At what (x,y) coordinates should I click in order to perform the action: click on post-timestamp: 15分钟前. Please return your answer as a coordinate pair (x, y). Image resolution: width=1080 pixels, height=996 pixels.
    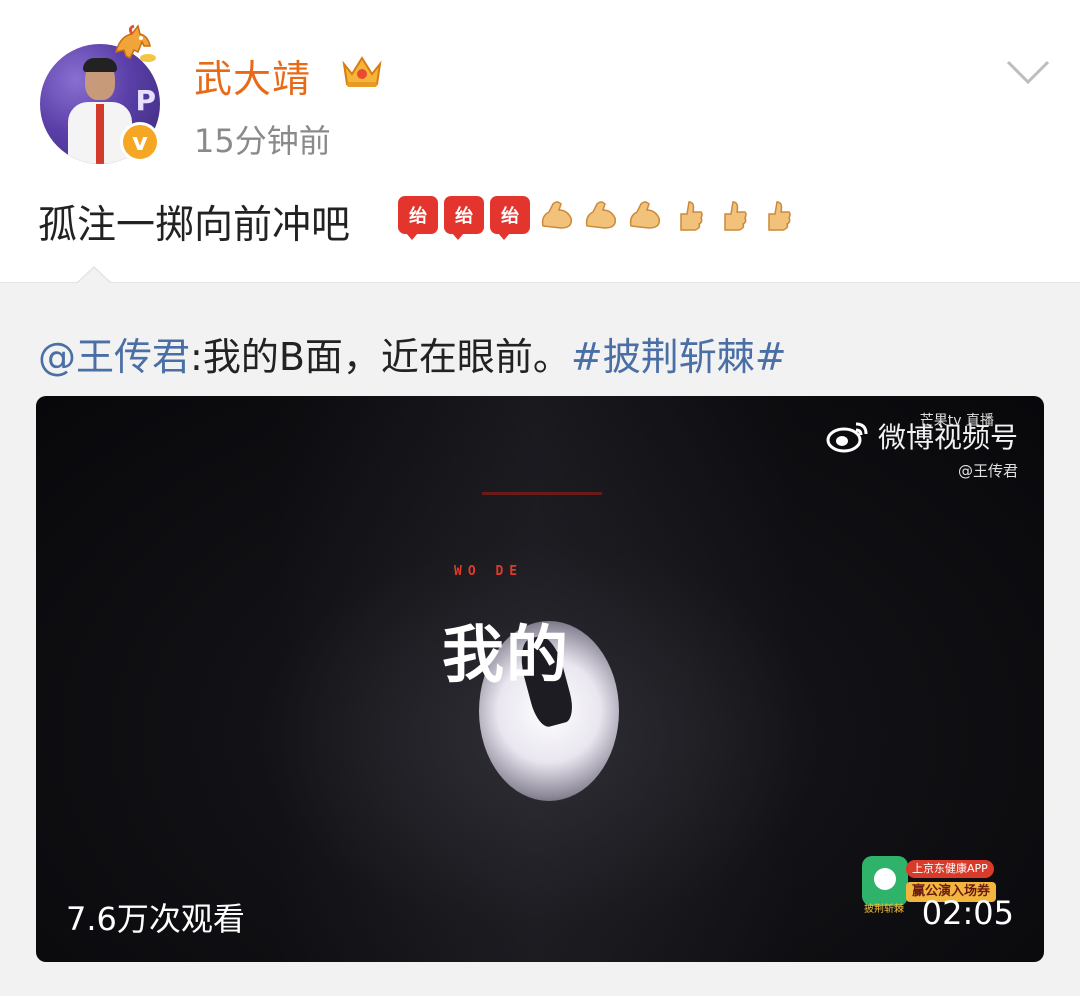
    Looking at the image, I should click on (262, 141).